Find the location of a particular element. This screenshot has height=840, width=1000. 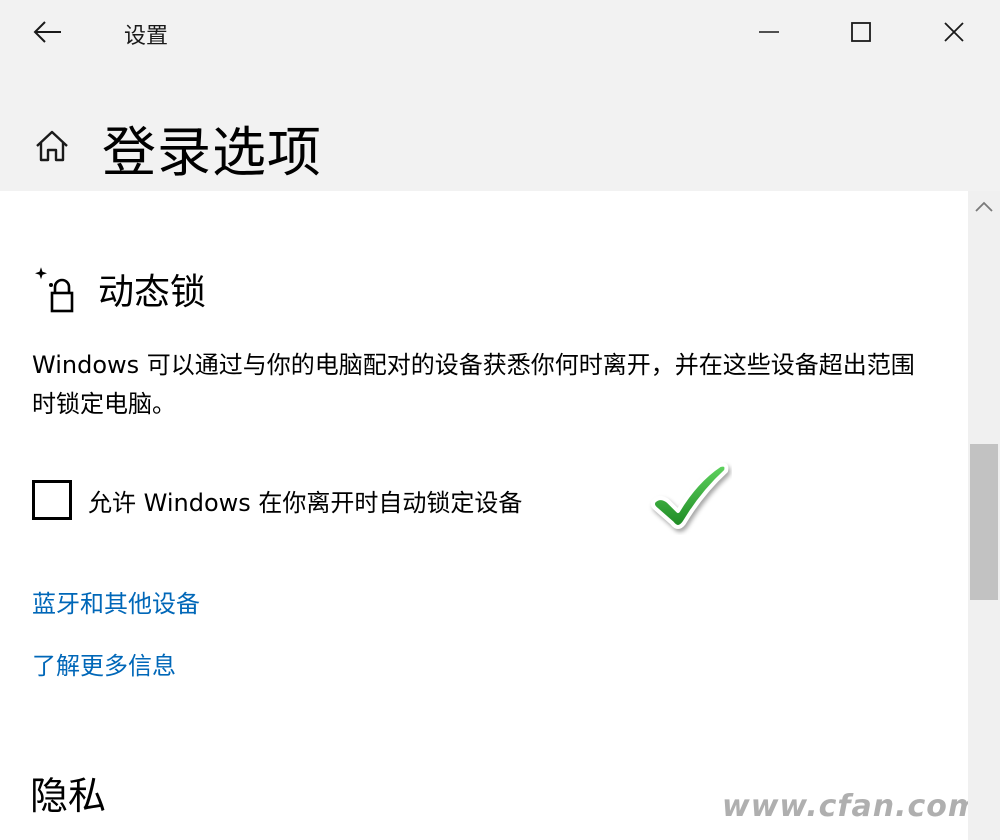

back-arrow-icon is located at coordinates (47, 32).